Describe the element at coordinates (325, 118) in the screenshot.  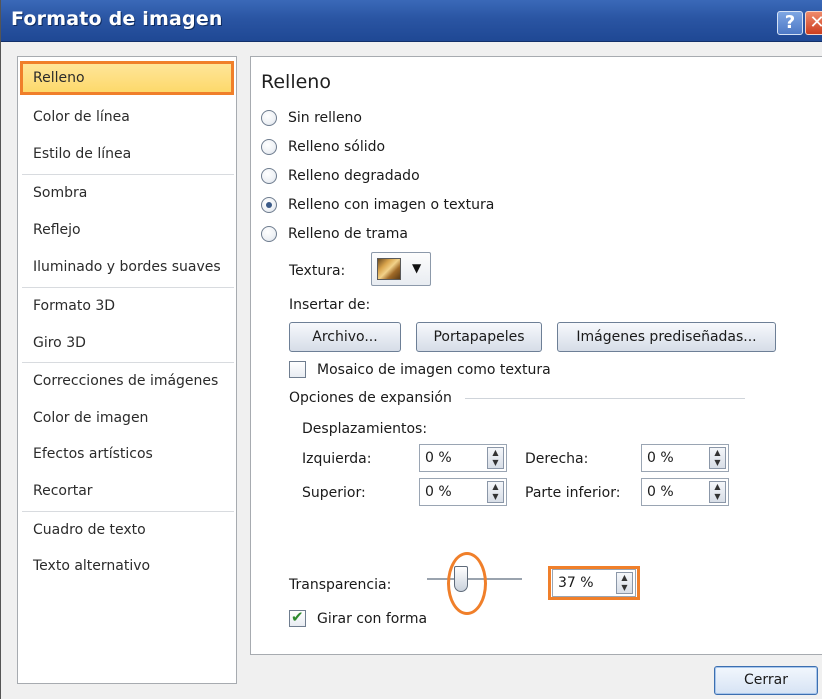
I see `radio-label: Sin relleno` at that location.